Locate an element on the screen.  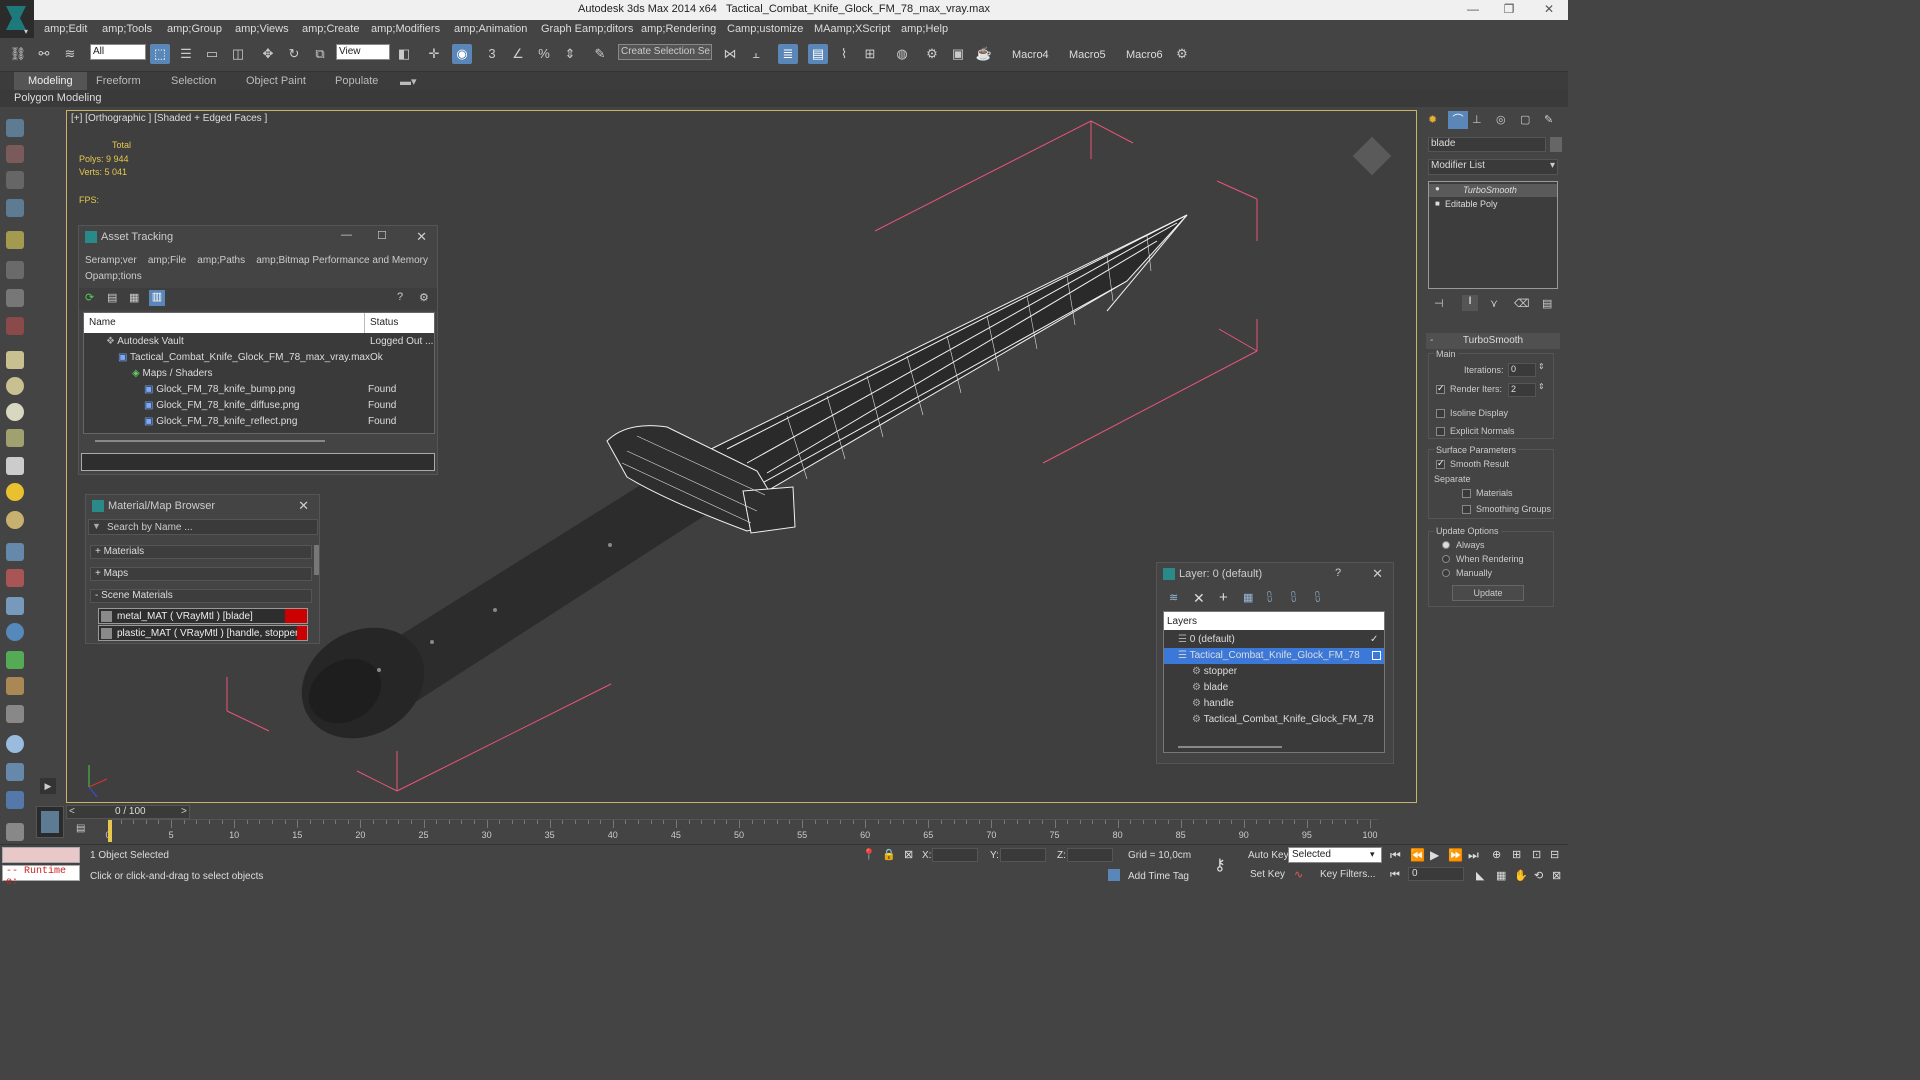
expand-icon: ■ is located at coordinates (1437, 203).